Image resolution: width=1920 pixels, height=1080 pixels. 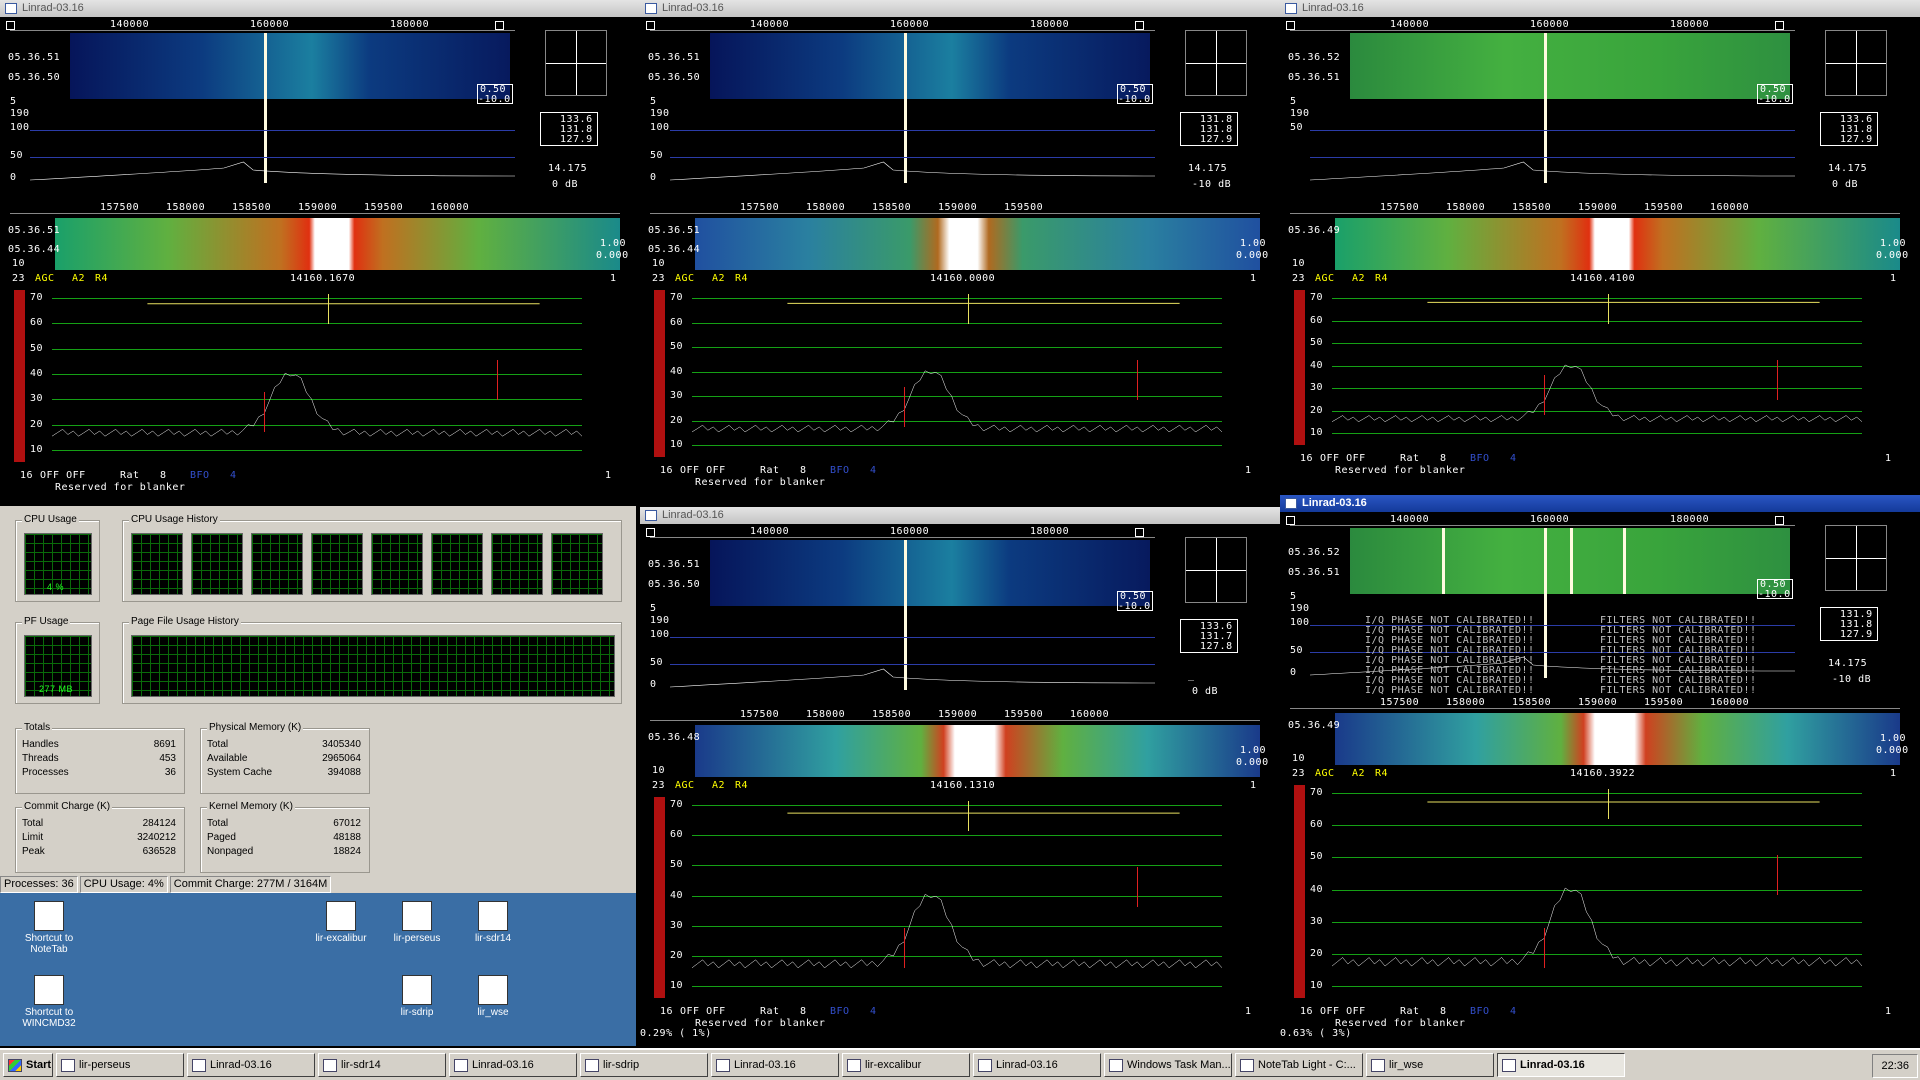 I want to click on blanker-label: Reserved for blanker, so click(x=1400, y=470).